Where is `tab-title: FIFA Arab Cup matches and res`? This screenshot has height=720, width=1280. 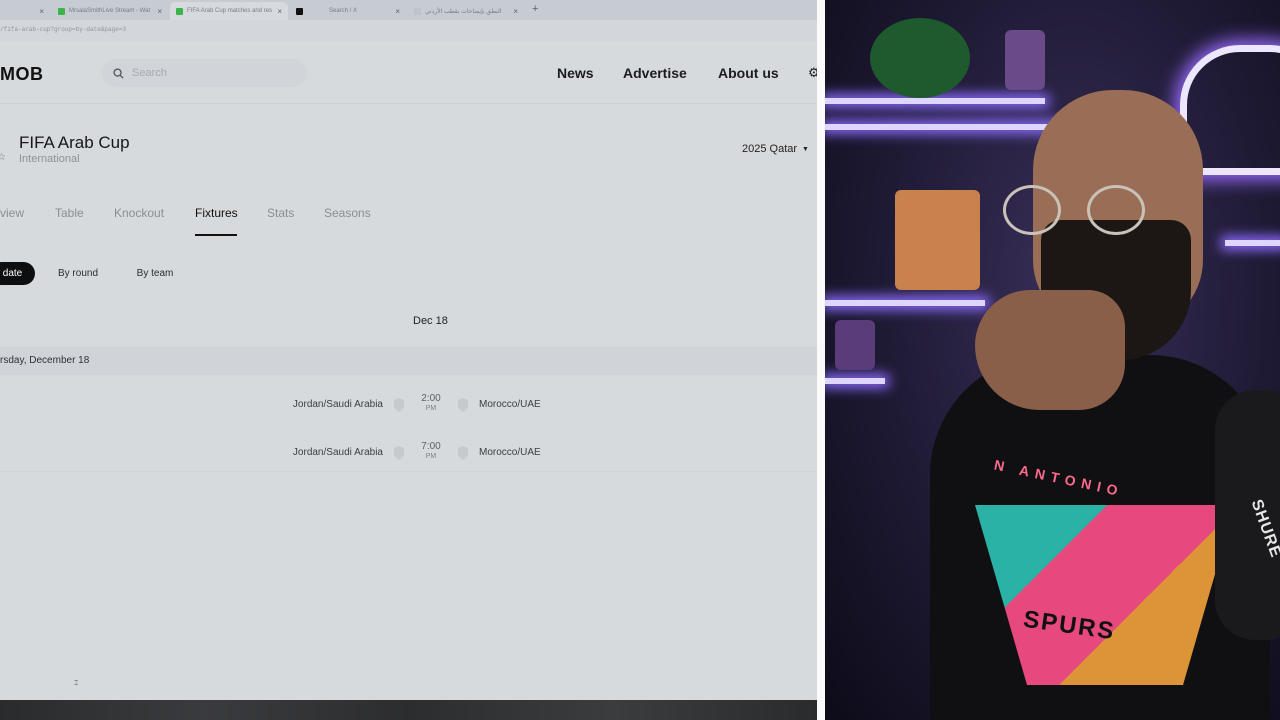
tab-title: FIFA Arab Cup matches and res is located at coordinates (230, 11).